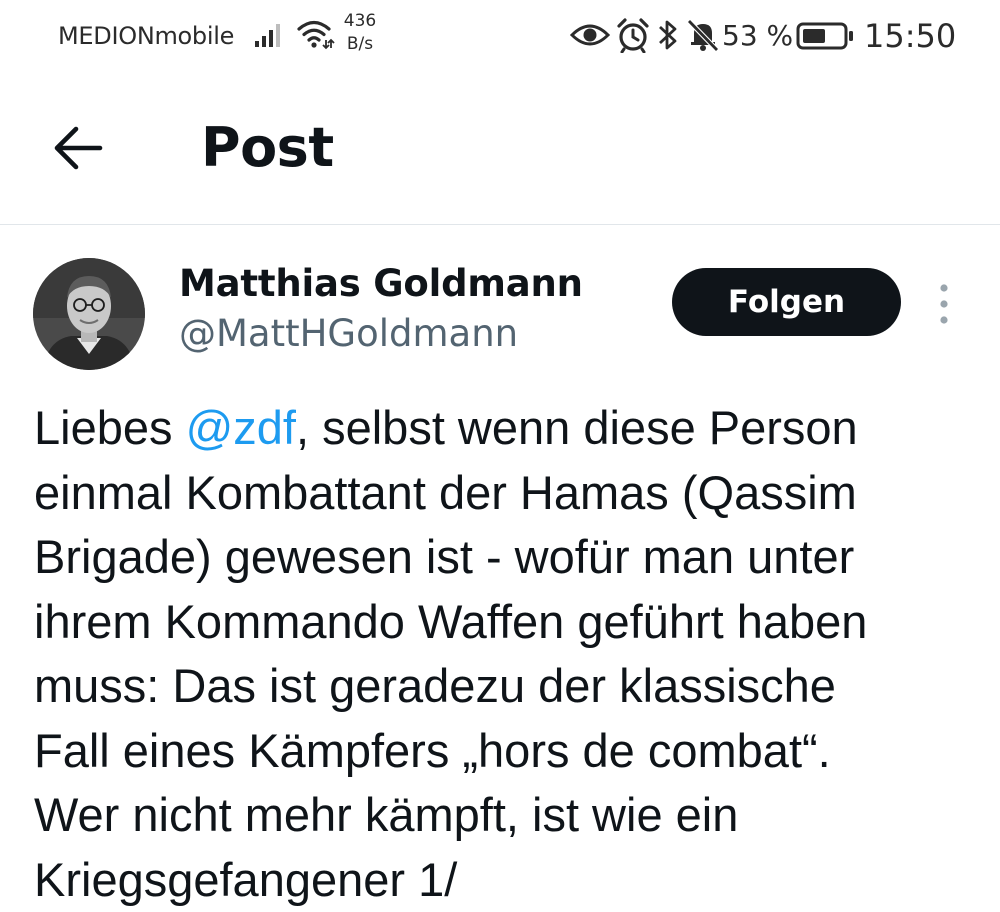 The width and height of the screenshot is (1000, 912). What do you see at coordinates (944, 304) in the screenshot?
I see `more-options-icon` at bounding box center [944, 304].